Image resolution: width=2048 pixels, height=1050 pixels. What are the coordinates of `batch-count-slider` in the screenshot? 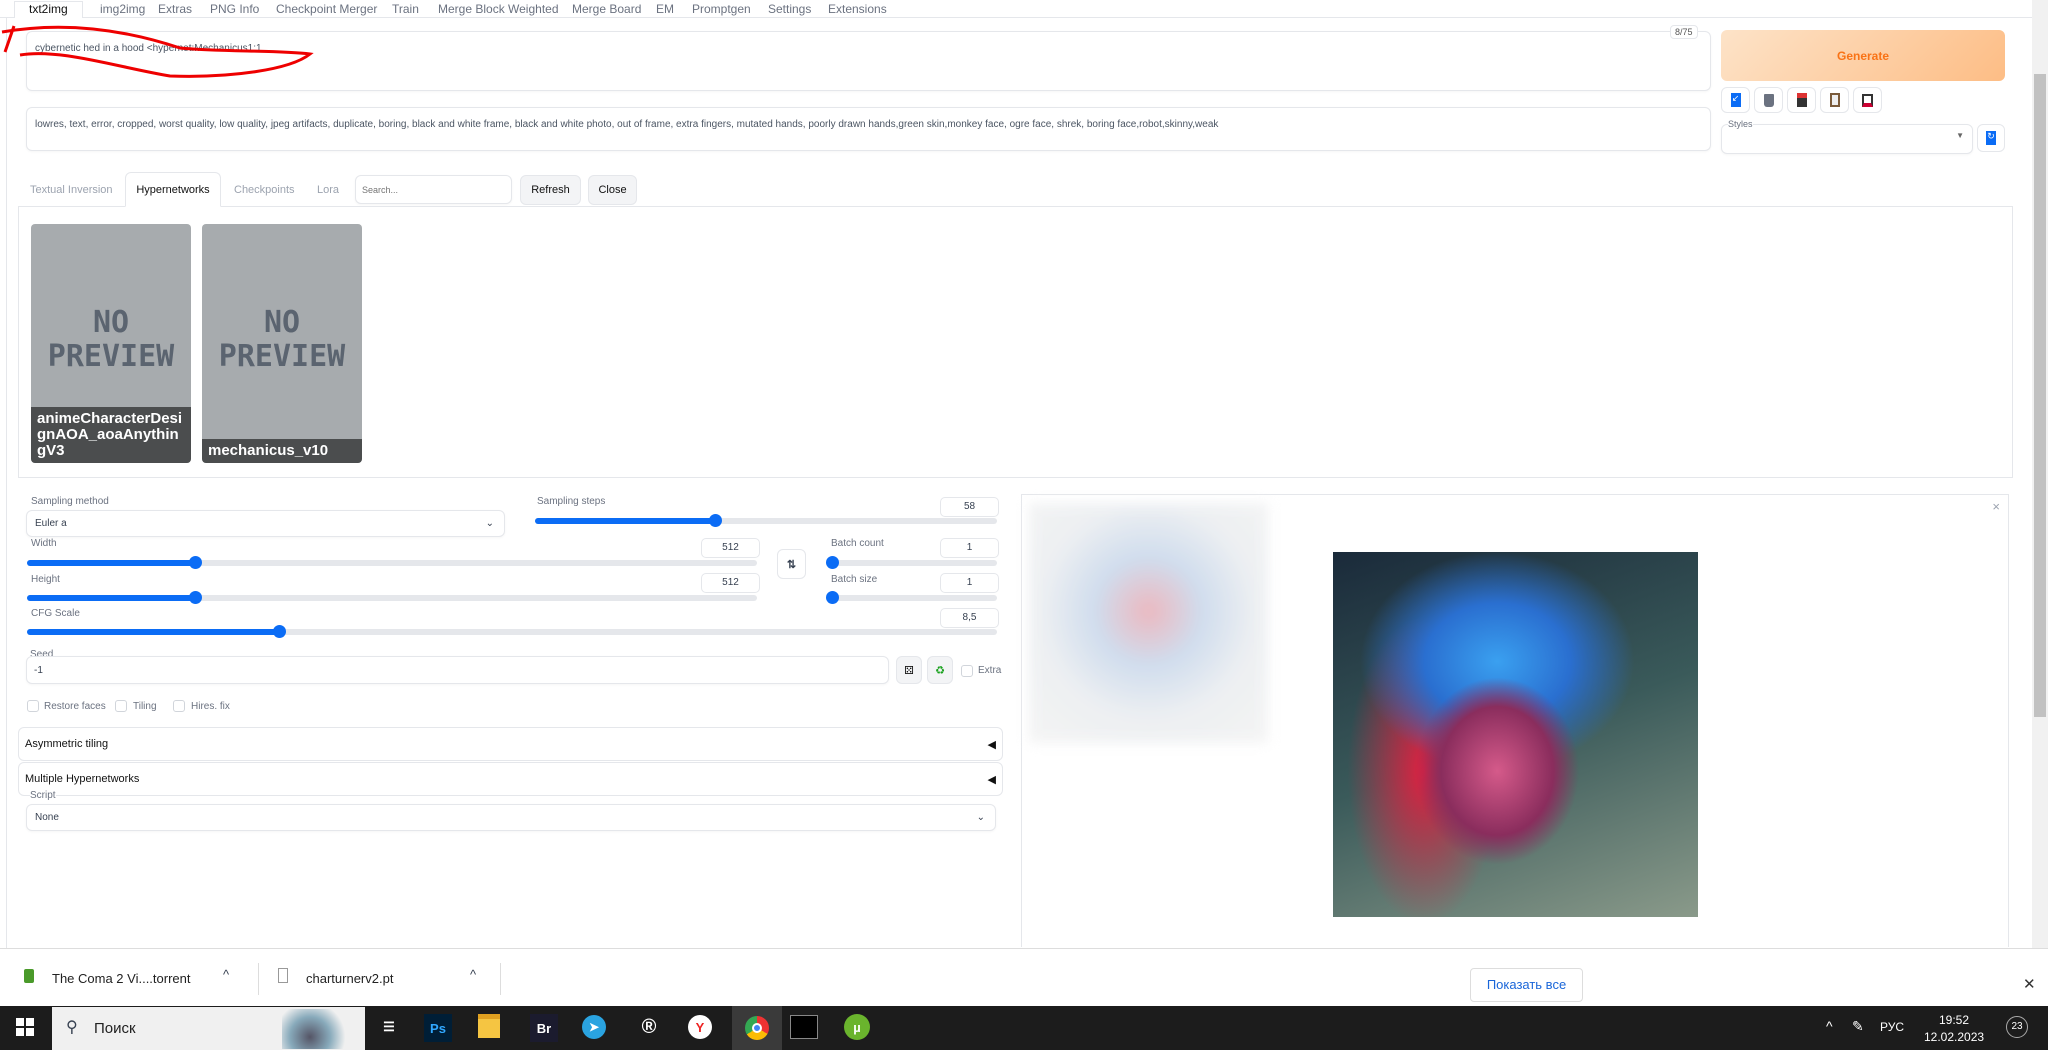 It's located at (911, 562).